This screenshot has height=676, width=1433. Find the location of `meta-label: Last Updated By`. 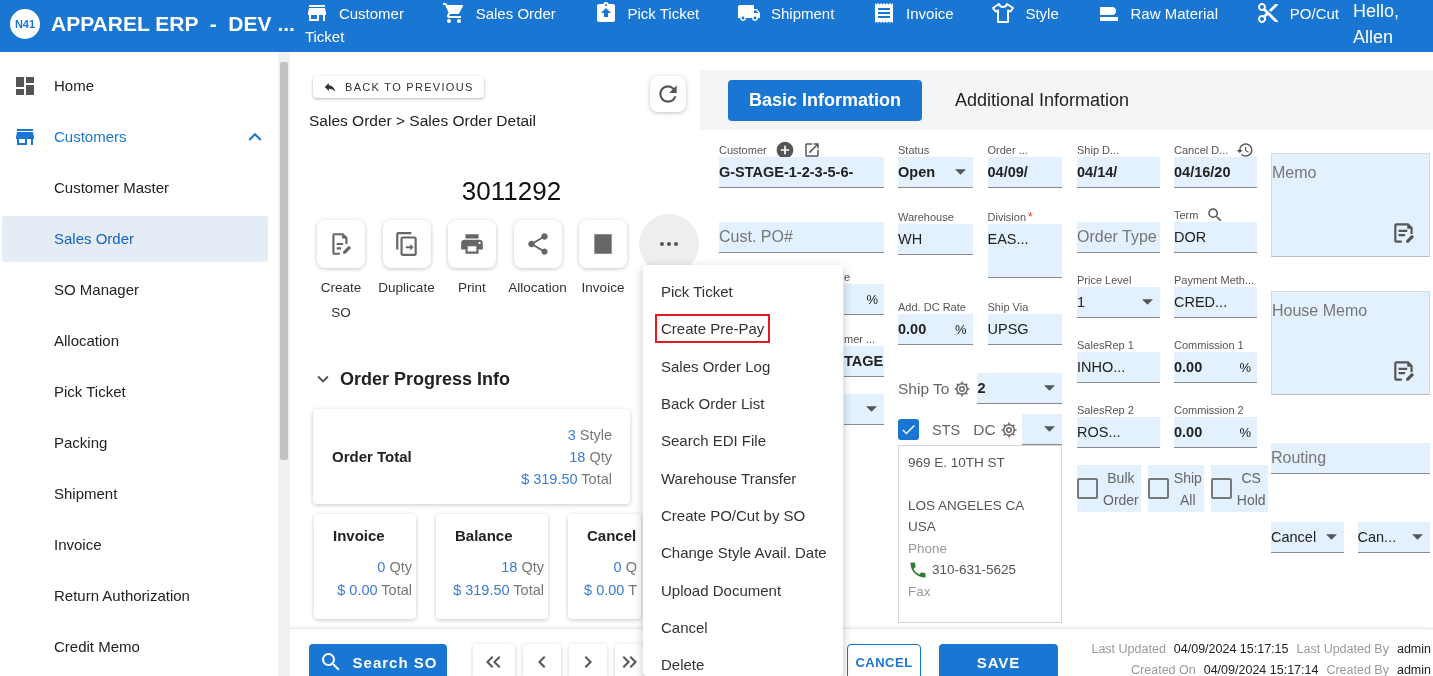

meta-label: Last Updated By is located at coordinates (1342, 649).